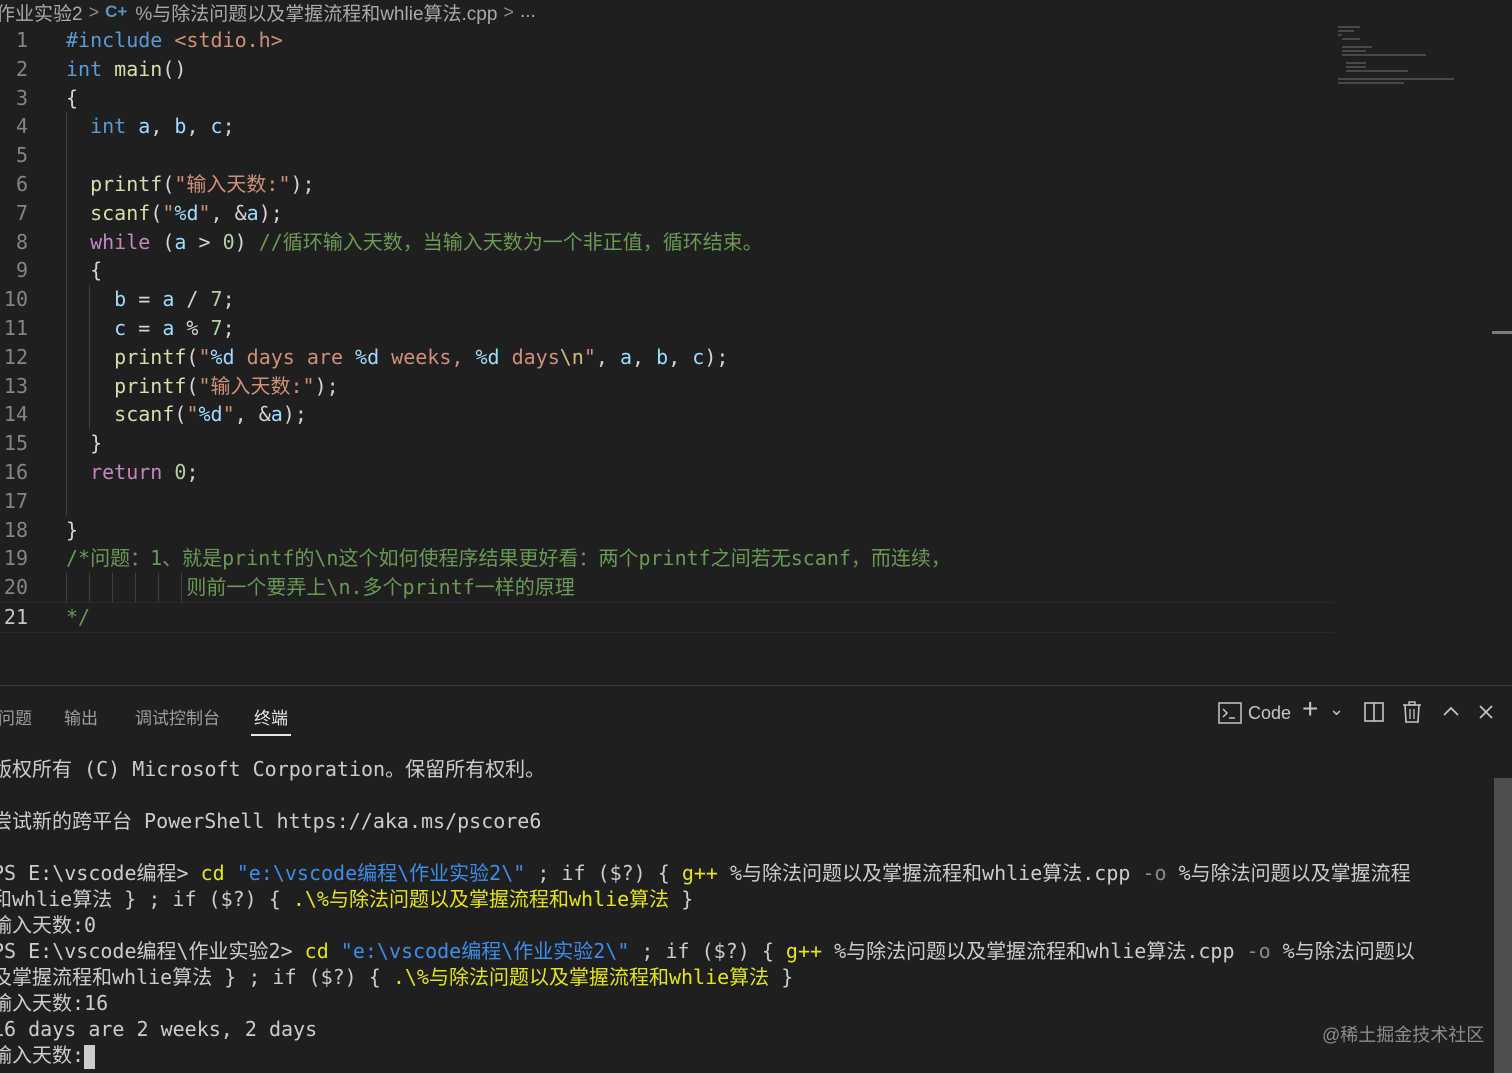 This screenshot has width=1512, height=1073. I want to click on code-token: int, so click(108, 126).